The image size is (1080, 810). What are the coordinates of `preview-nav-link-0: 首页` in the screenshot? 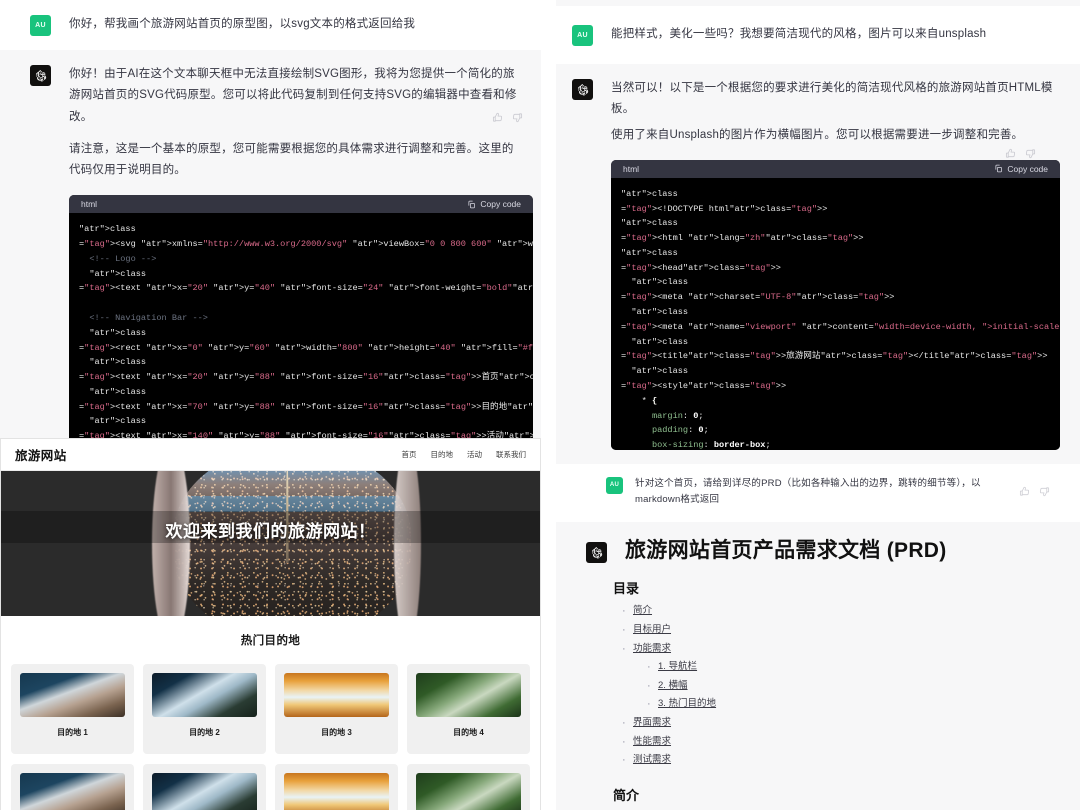 It's located at (409, 454).